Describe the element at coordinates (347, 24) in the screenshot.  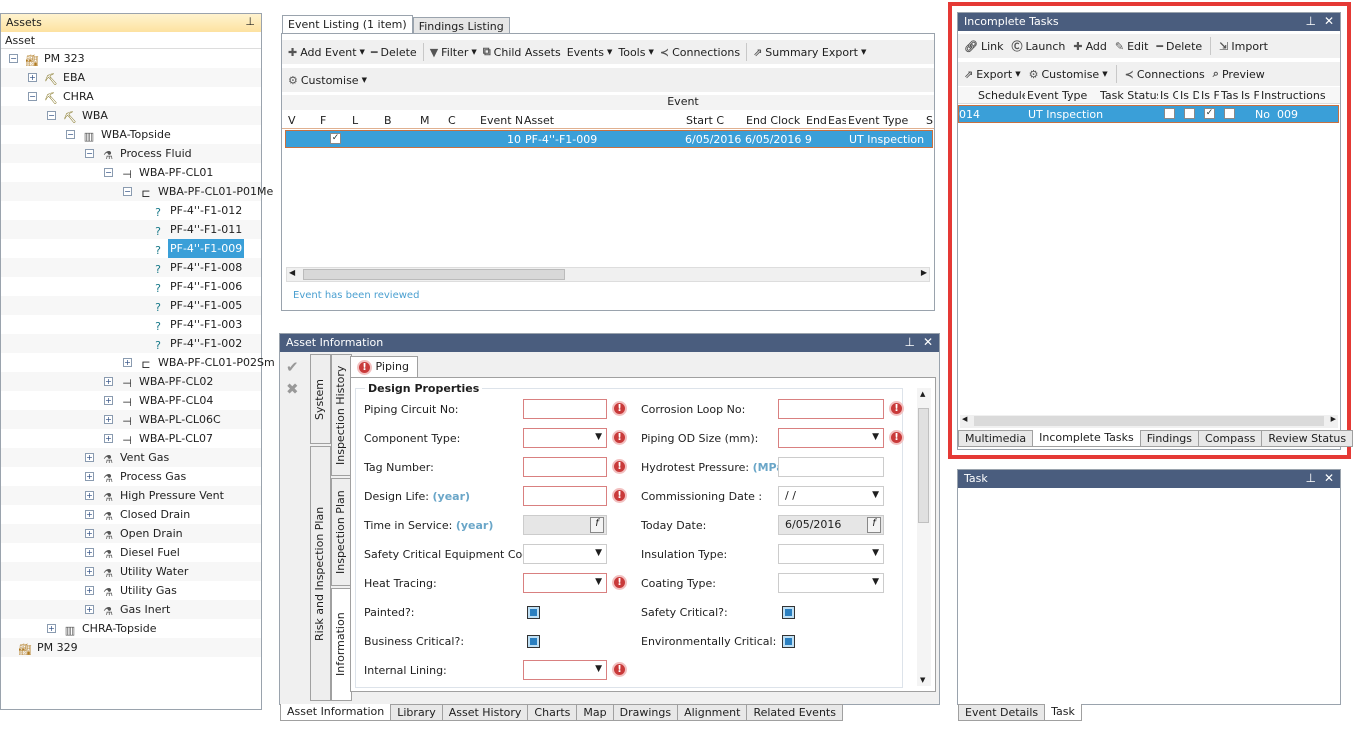
I see `tab-event-listing: Event Listing (1 item)` at that location.